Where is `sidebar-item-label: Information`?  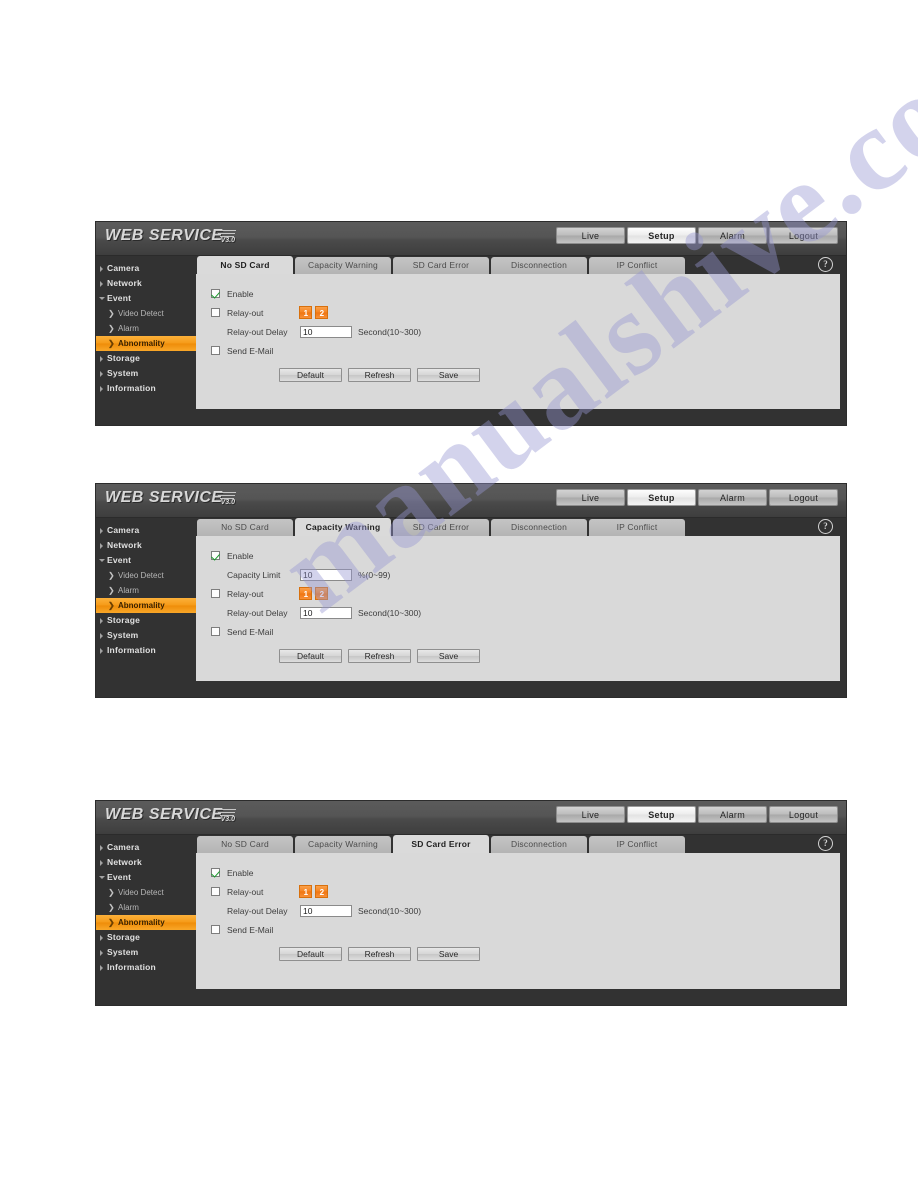
sidebar-item-label: Information is located at coordinates (131, 388).